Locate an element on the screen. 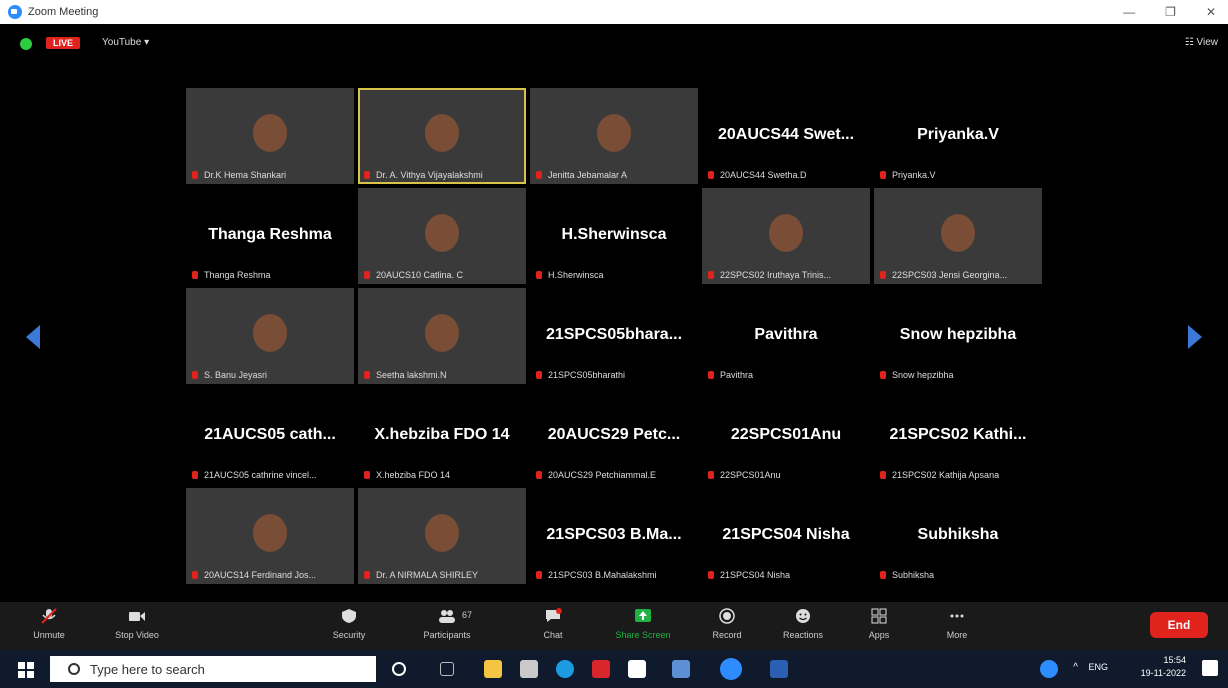 The height and width of the screenshot is (688, 1228). share-screen-button: Share Screen is located at coordinates (643, 626).